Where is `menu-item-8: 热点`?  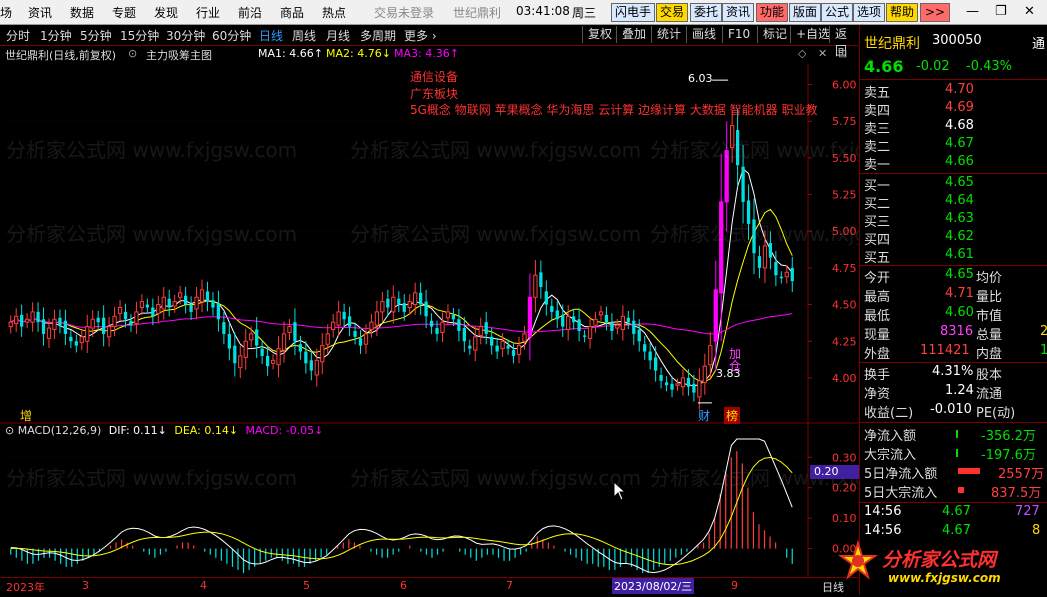 menu-item-8: 热点 is located at coordinates (334, 12).